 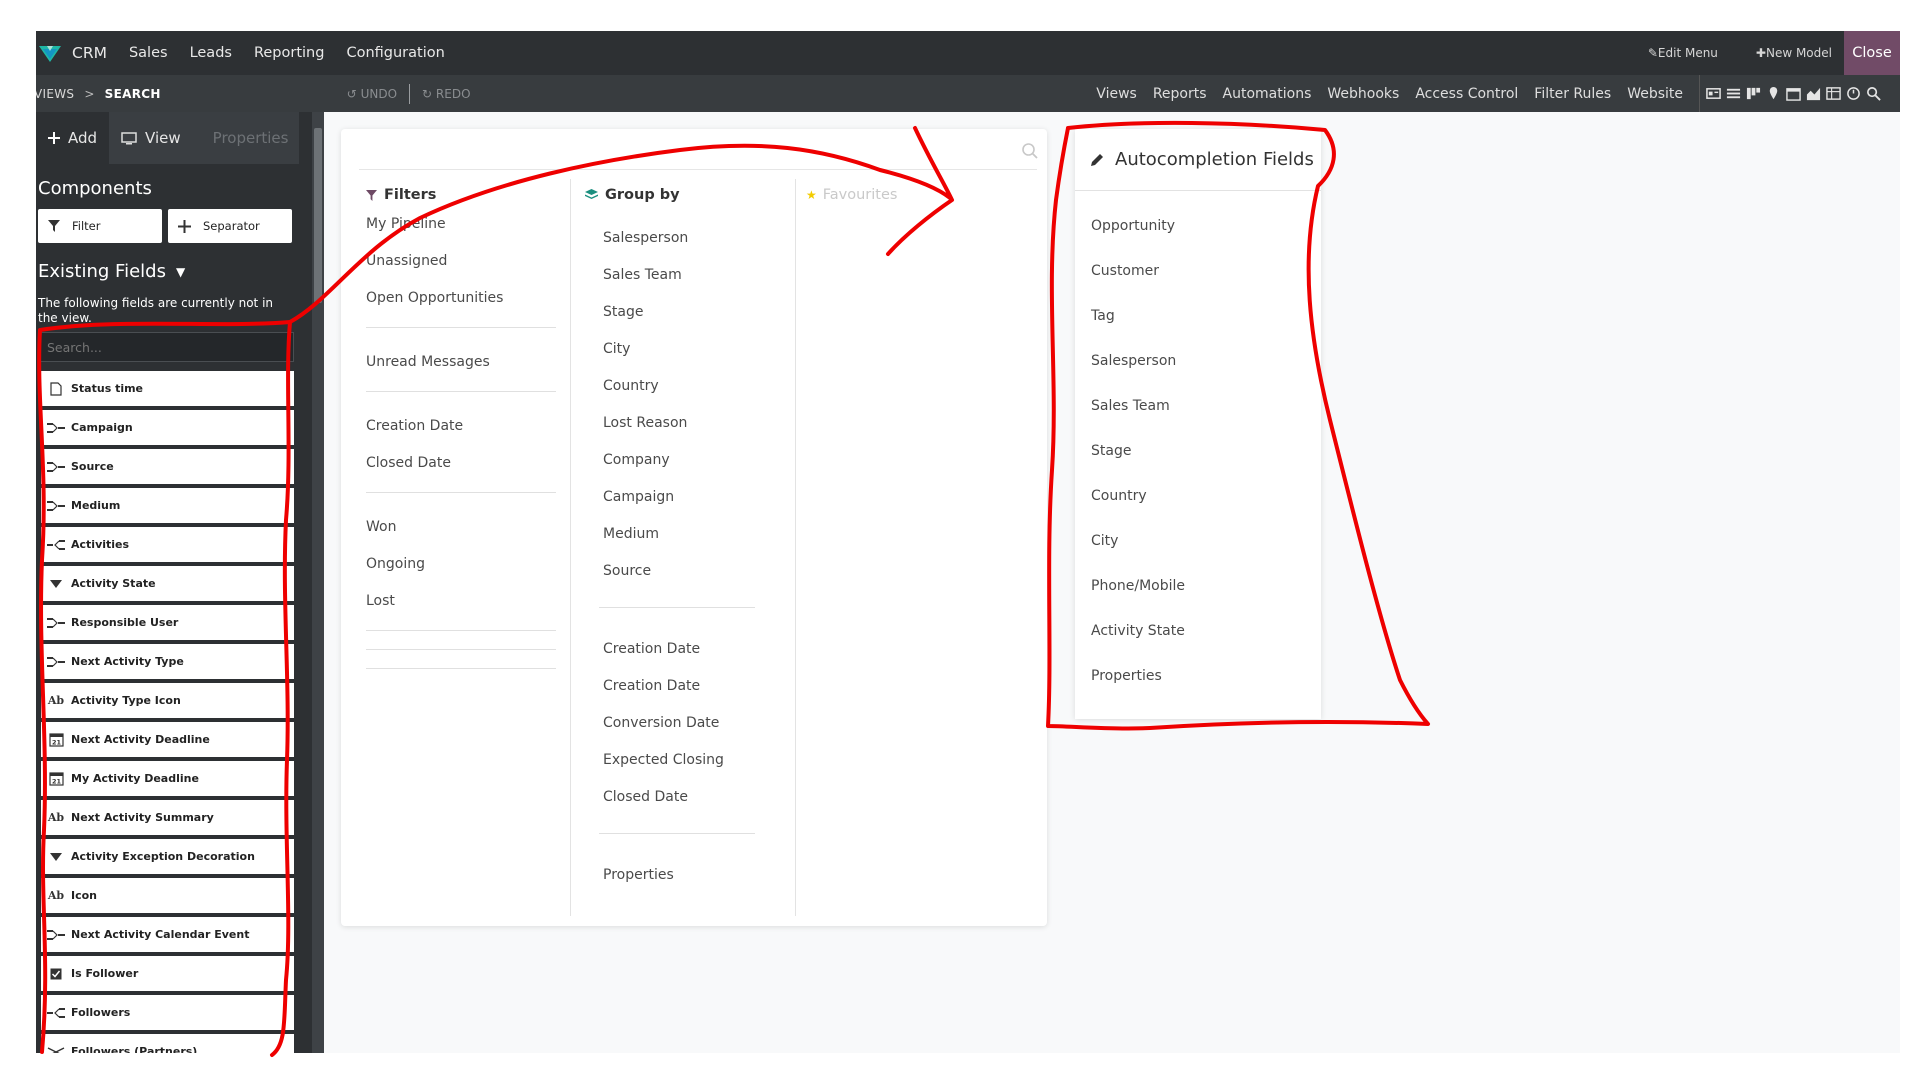 I want to click on groupby-item: City, so click(x=683, y=348).